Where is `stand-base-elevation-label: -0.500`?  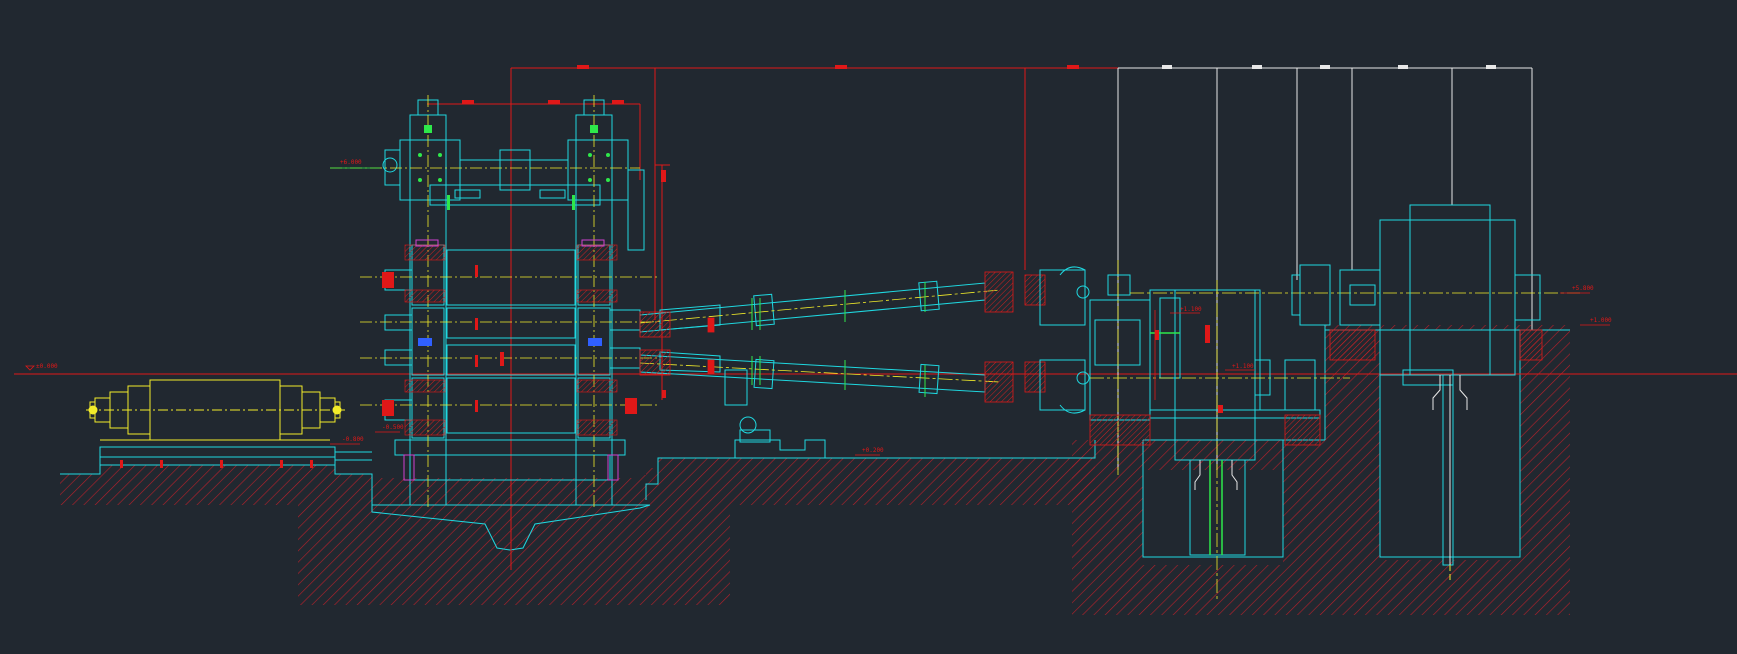
stand-base-elevation-label: -0.500 is located at coordinates (393, 427).